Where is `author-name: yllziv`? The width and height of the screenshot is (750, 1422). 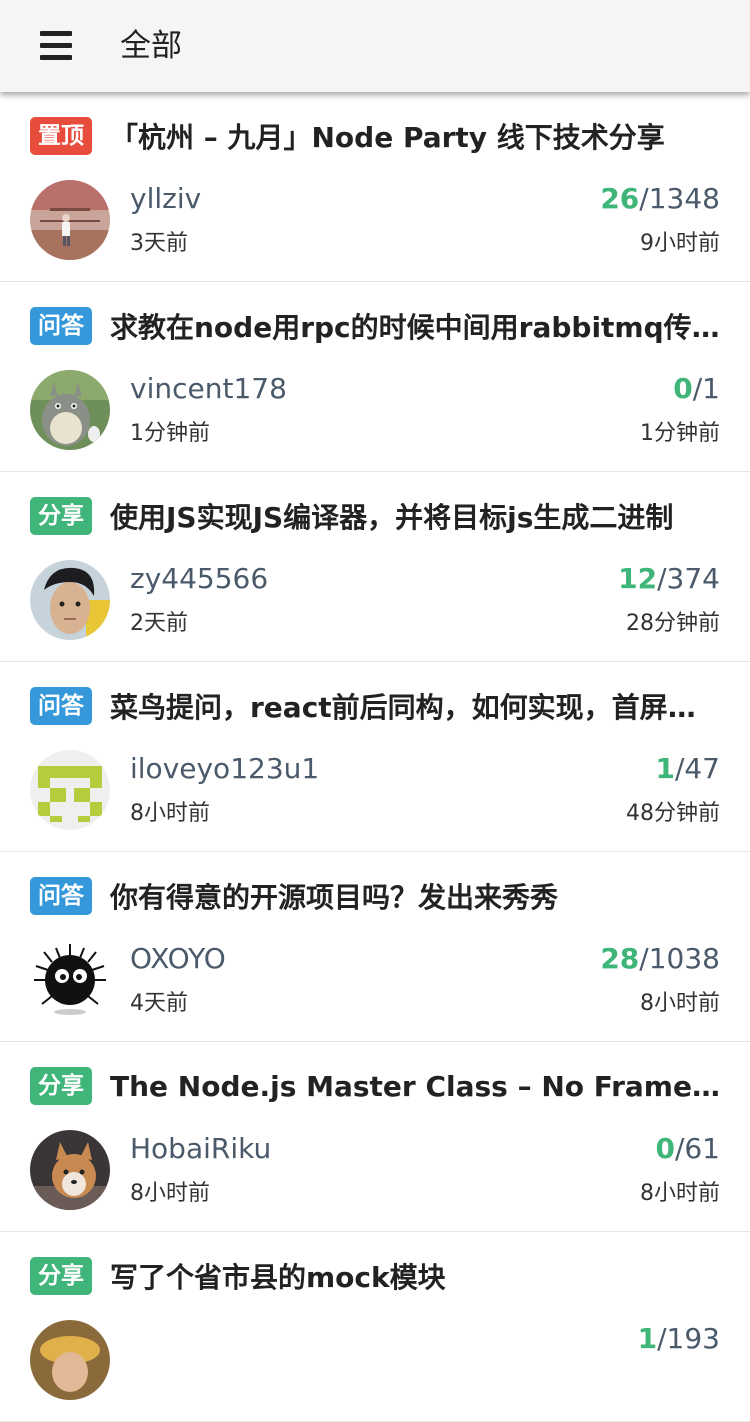
author-name: yllziv is located at coordinates (165, 198).